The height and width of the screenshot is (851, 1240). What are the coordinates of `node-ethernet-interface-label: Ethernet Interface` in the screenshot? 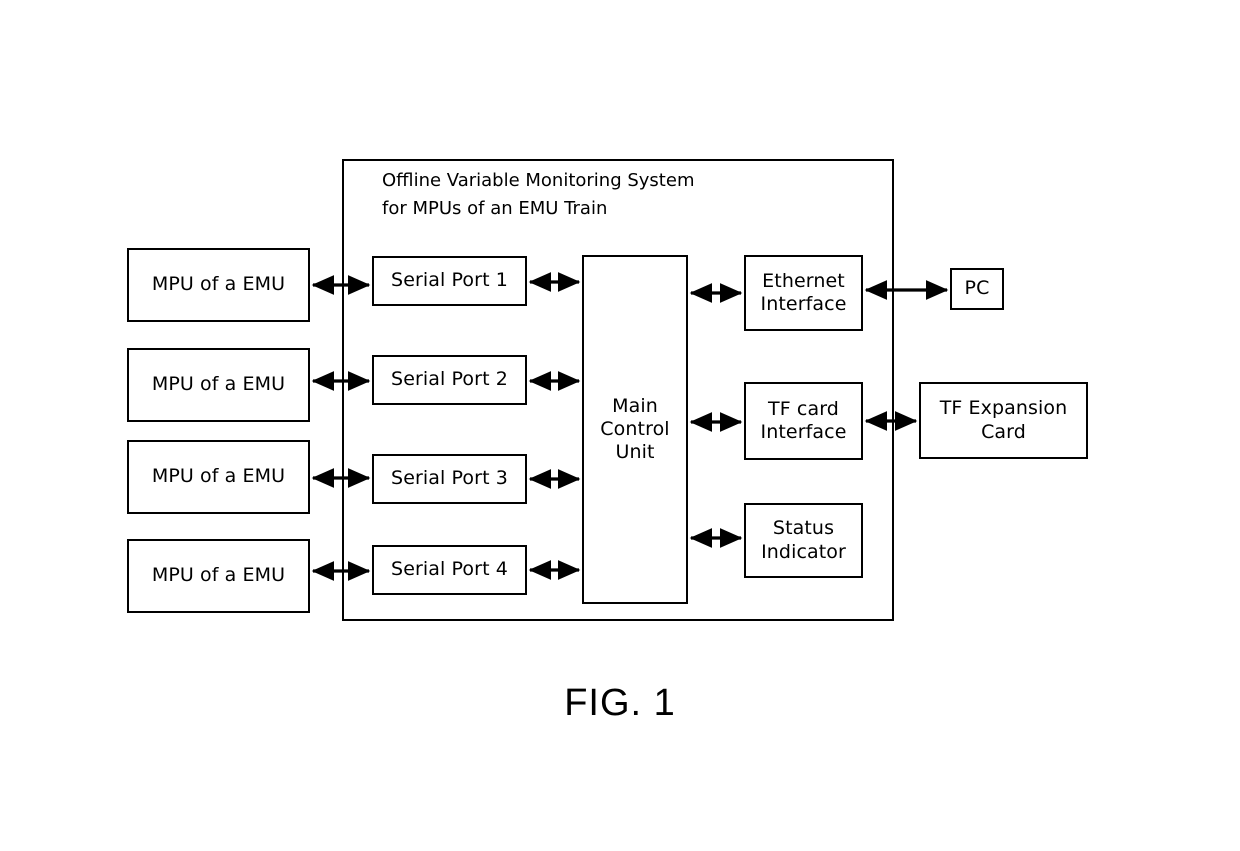 It's located at (803, 292).